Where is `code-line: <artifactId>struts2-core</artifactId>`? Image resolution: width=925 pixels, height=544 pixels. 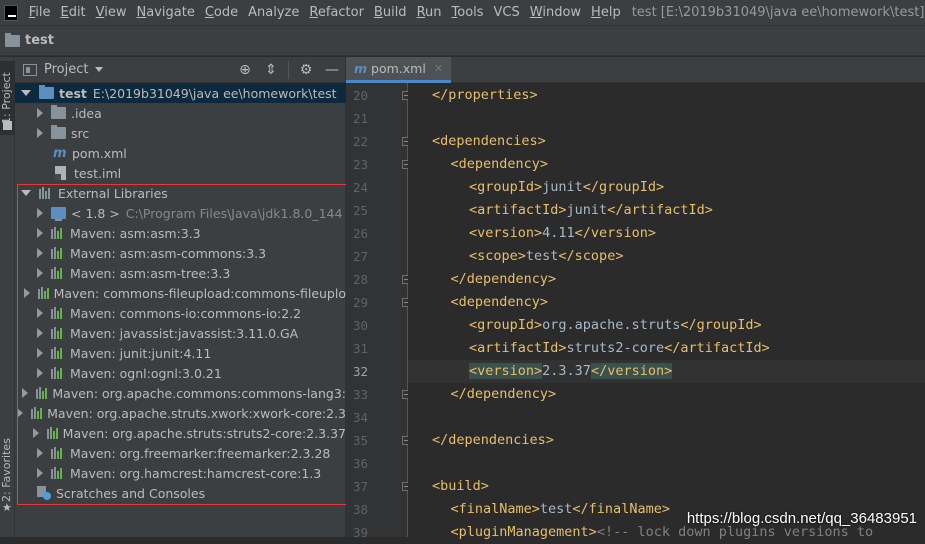 code-line: <artifactId>struts2-core</artifactId> is located at coordinates (666, 348).